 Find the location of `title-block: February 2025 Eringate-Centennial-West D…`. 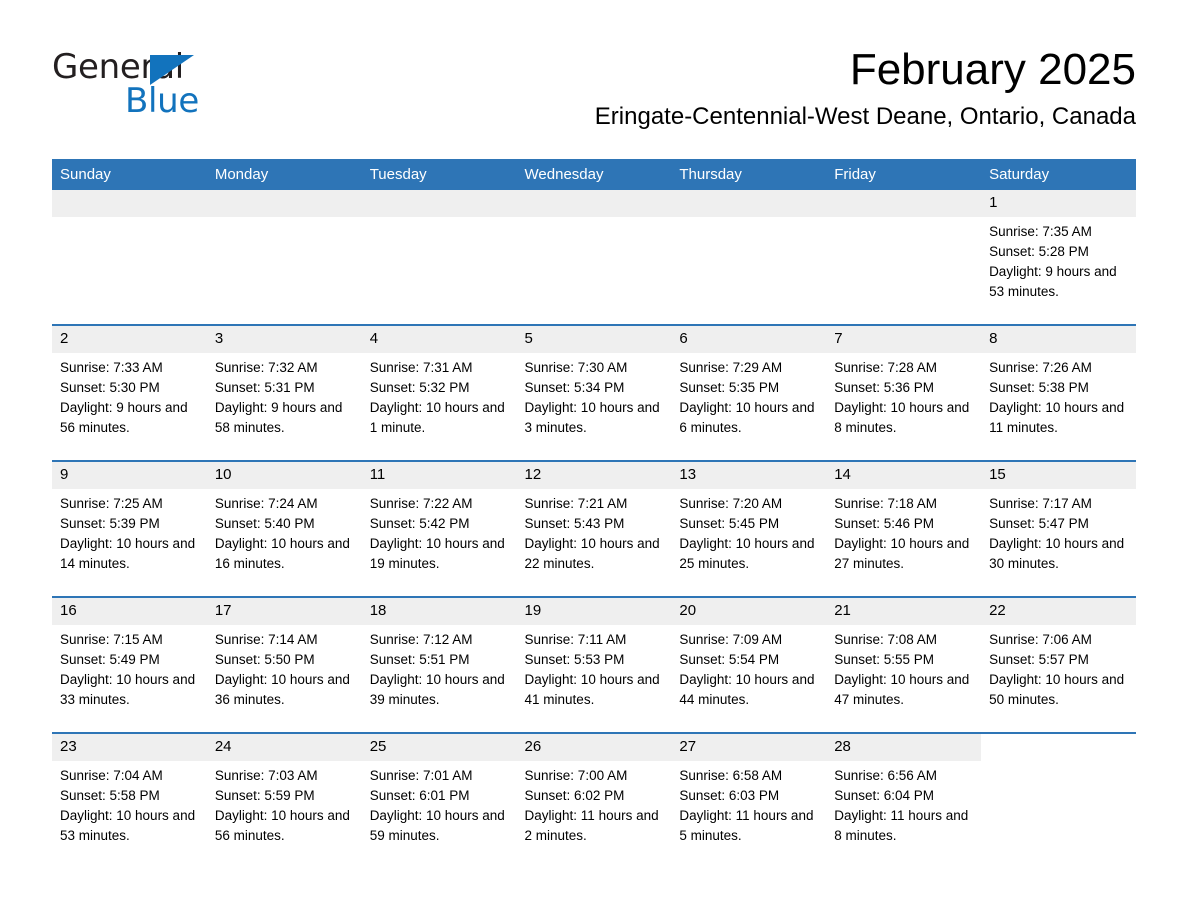

title-block: February 2025 Eringate-Centennial-West D… is located at coordinates (865, 88).